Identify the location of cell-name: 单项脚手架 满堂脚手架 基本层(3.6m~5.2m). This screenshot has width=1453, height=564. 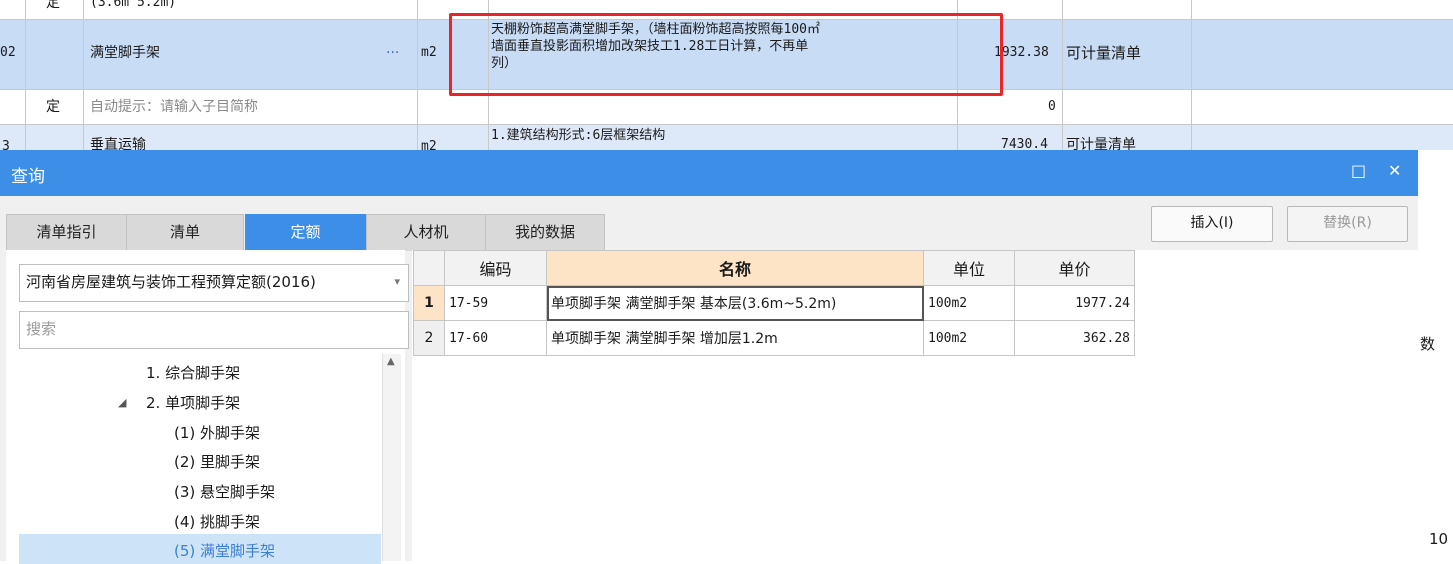
(735, 303).